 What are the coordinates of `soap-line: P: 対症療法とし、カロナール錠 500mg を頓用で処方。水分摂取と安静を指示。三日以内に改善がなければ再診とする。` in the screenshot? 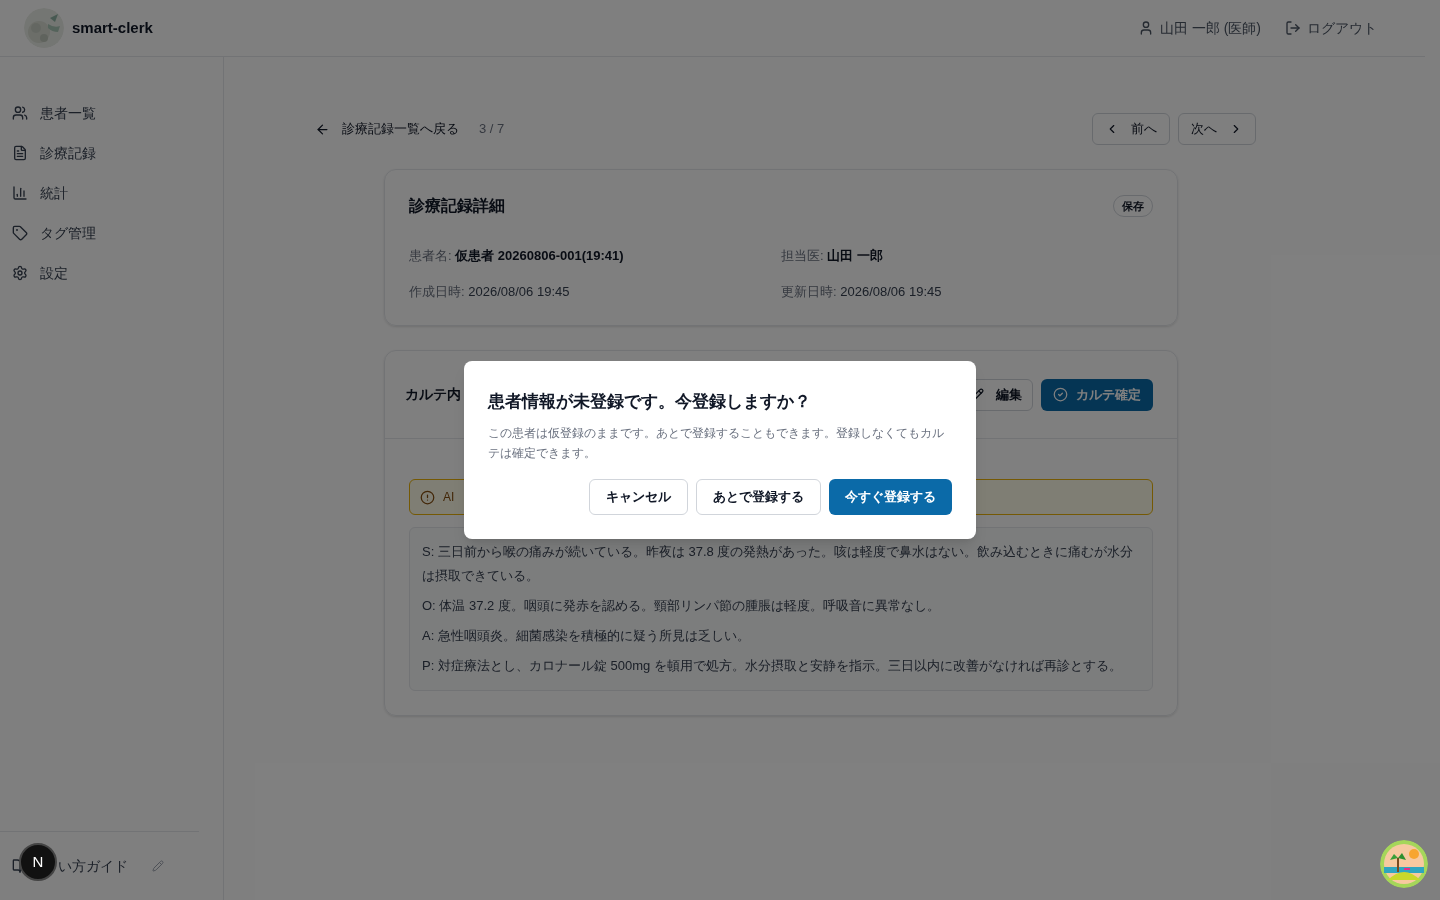 It's located at (772, 666).